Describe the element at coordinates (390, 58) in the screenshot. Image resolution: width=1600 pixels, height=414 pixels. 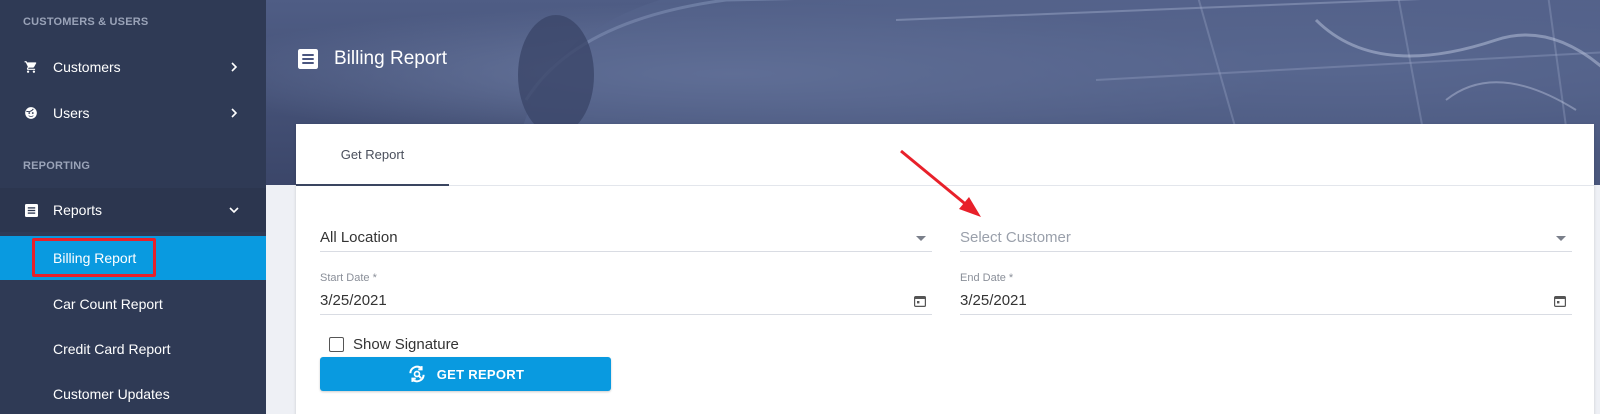
I see `page-title-text: Billing Report` at that location.